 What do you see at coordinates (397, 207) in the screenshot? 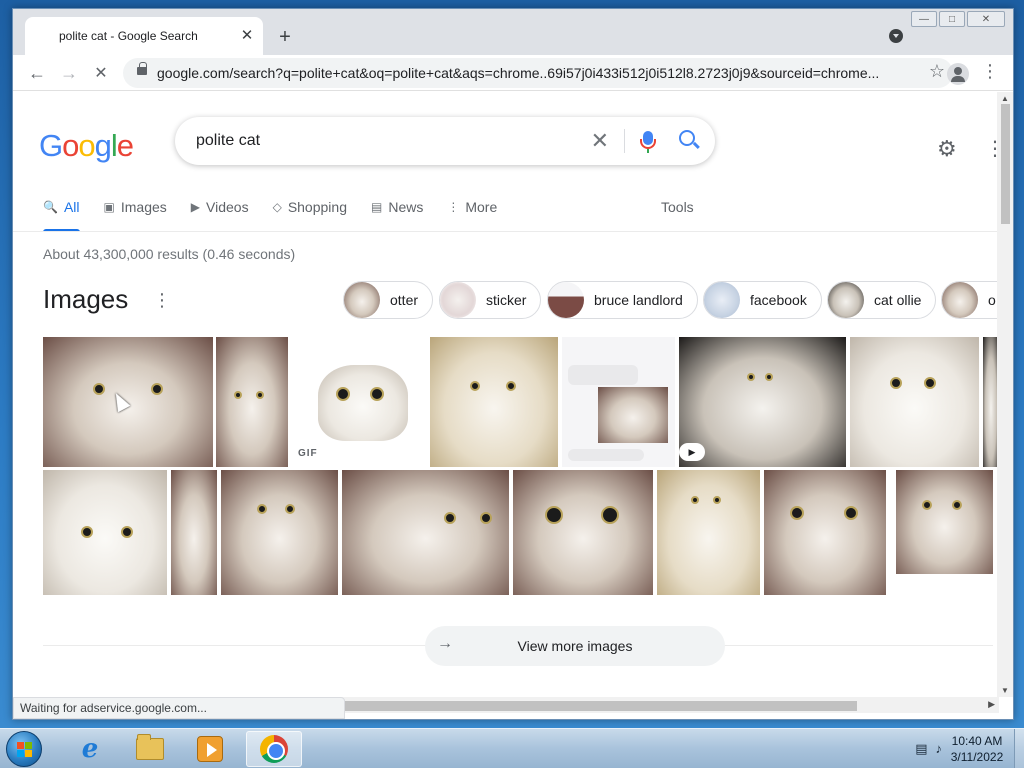
I see `tab-news: ▤ News` at bounding box center [397, 207].